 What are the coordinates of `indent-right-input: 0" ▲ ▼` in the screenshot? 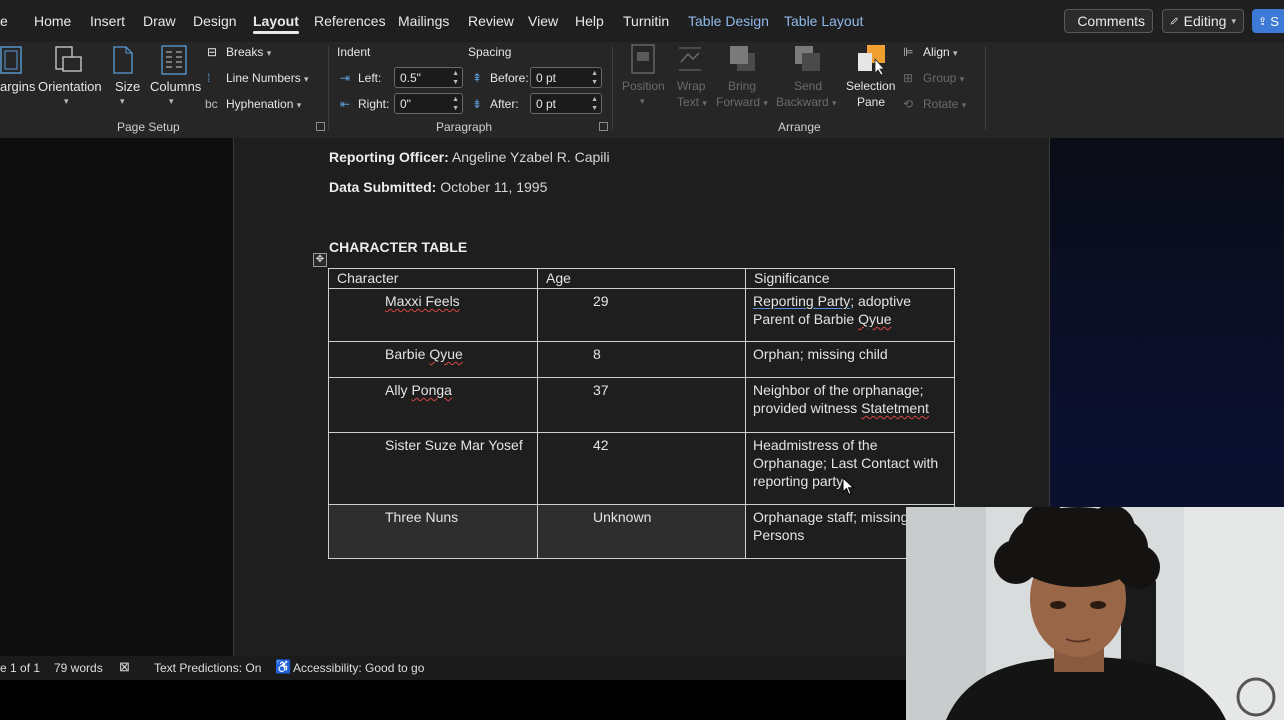 It's located at (428, 103).